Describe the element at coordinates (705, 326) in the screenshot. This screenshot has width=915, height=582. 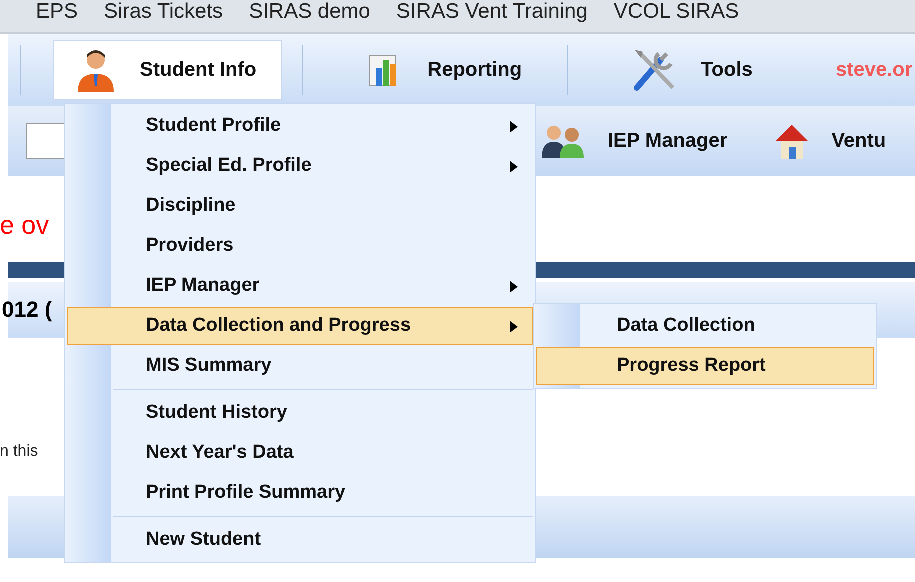
I see `menu-item: Data Collection` at that location.